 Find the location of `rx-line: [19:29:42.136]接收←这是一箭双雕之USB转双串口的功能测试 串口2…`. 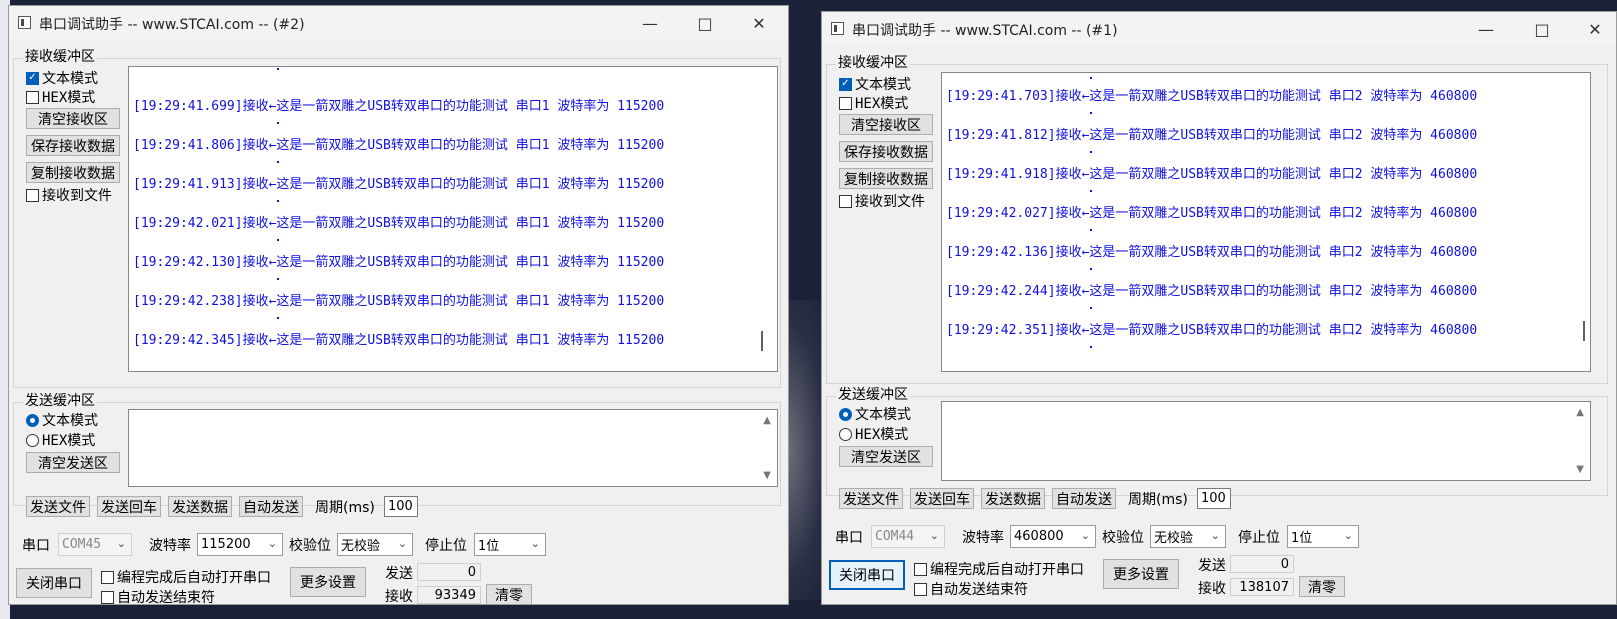

rx-line: [19:29:42.136]接收←这是一箭双雕之USB转双串口的功能测试 串口2… is located at coordinates (1212, 252).